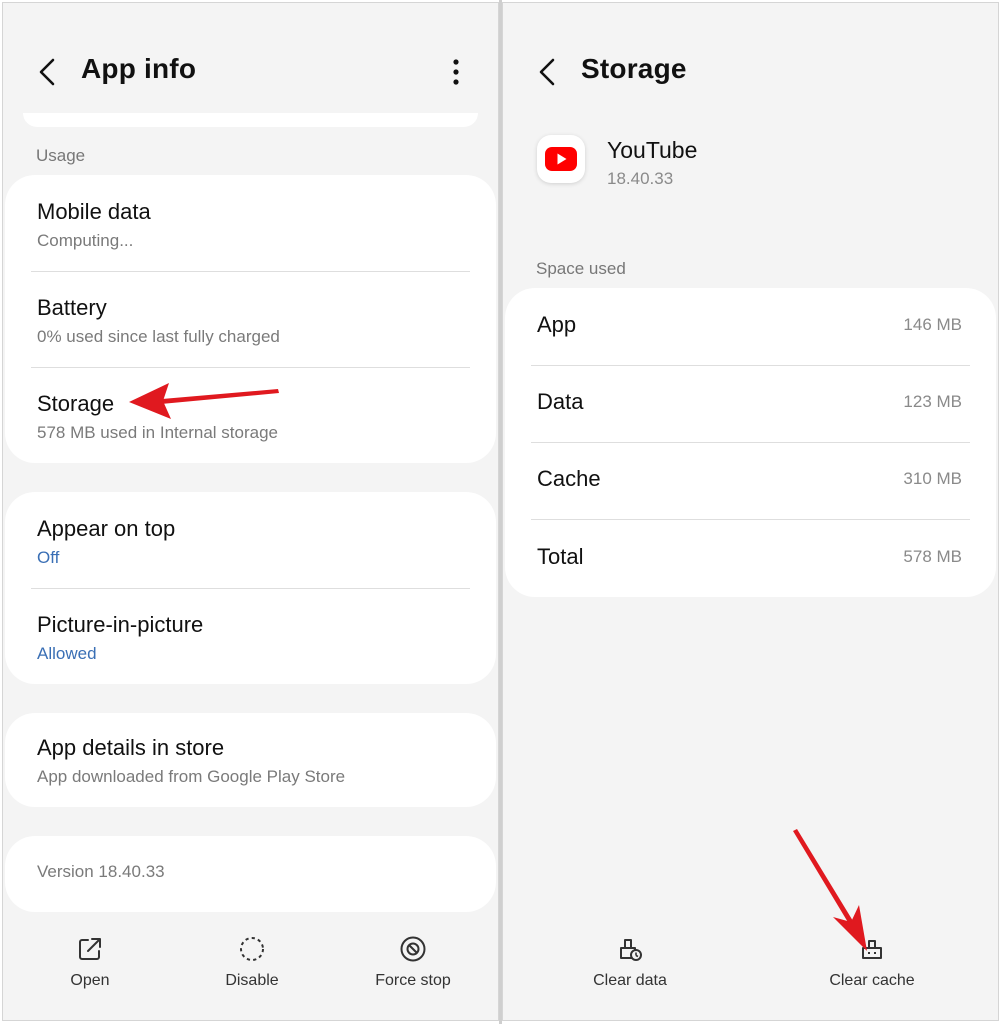 The width and height of the screenshot is (1001, 1024). I want to click on appear-on-top-item: Appear on top Off, so click(253, 542).